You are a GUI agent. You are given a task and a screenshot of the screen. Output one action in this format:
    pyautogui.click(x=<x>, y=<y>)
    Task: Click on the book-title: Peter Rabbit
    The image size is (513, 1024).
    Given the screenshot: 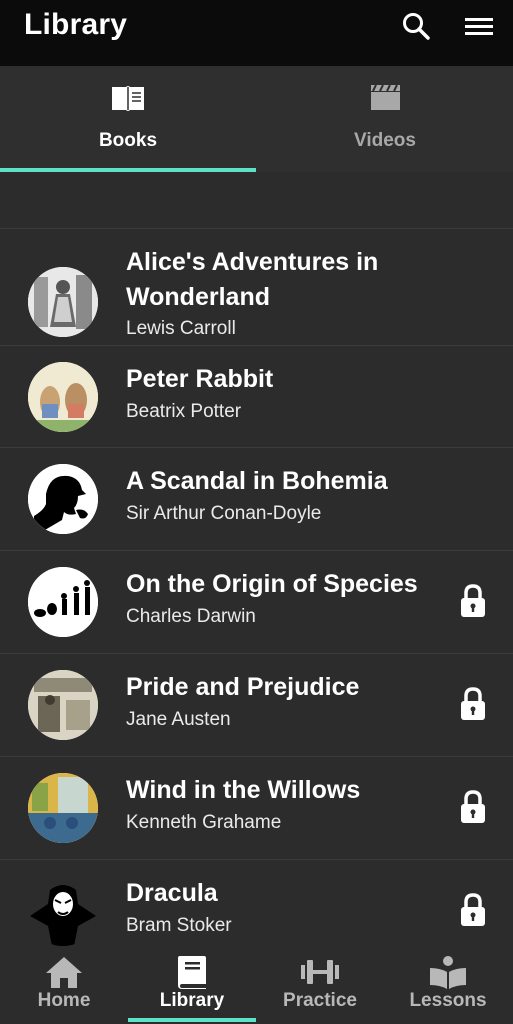 What is the action you would take?
    pyautogui.click(x=200, y=379)
    